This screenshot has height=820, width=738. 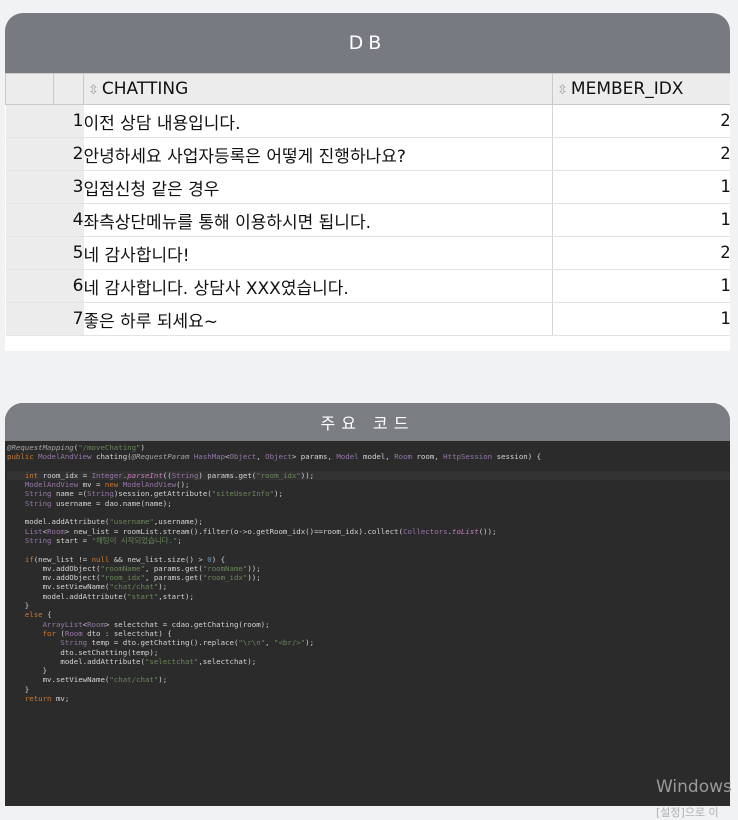 I want to click on cell-chatting: 입점신청 같은 경우, so click(x=318, y=187).